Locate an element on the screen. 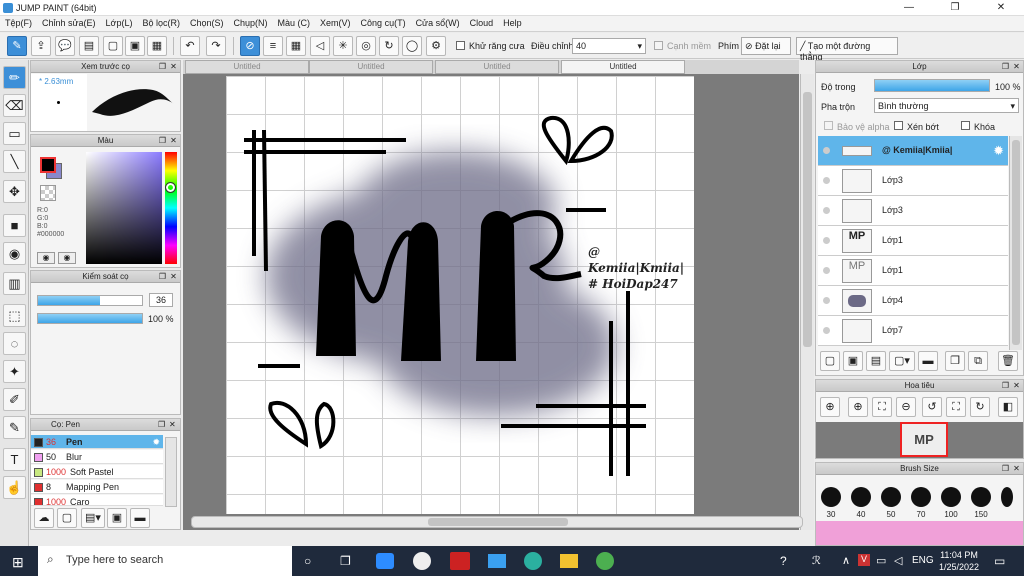 The height and width of the screenshot is (576, 1024). maximize-button: ❐ is located at coordinates (955, 8).